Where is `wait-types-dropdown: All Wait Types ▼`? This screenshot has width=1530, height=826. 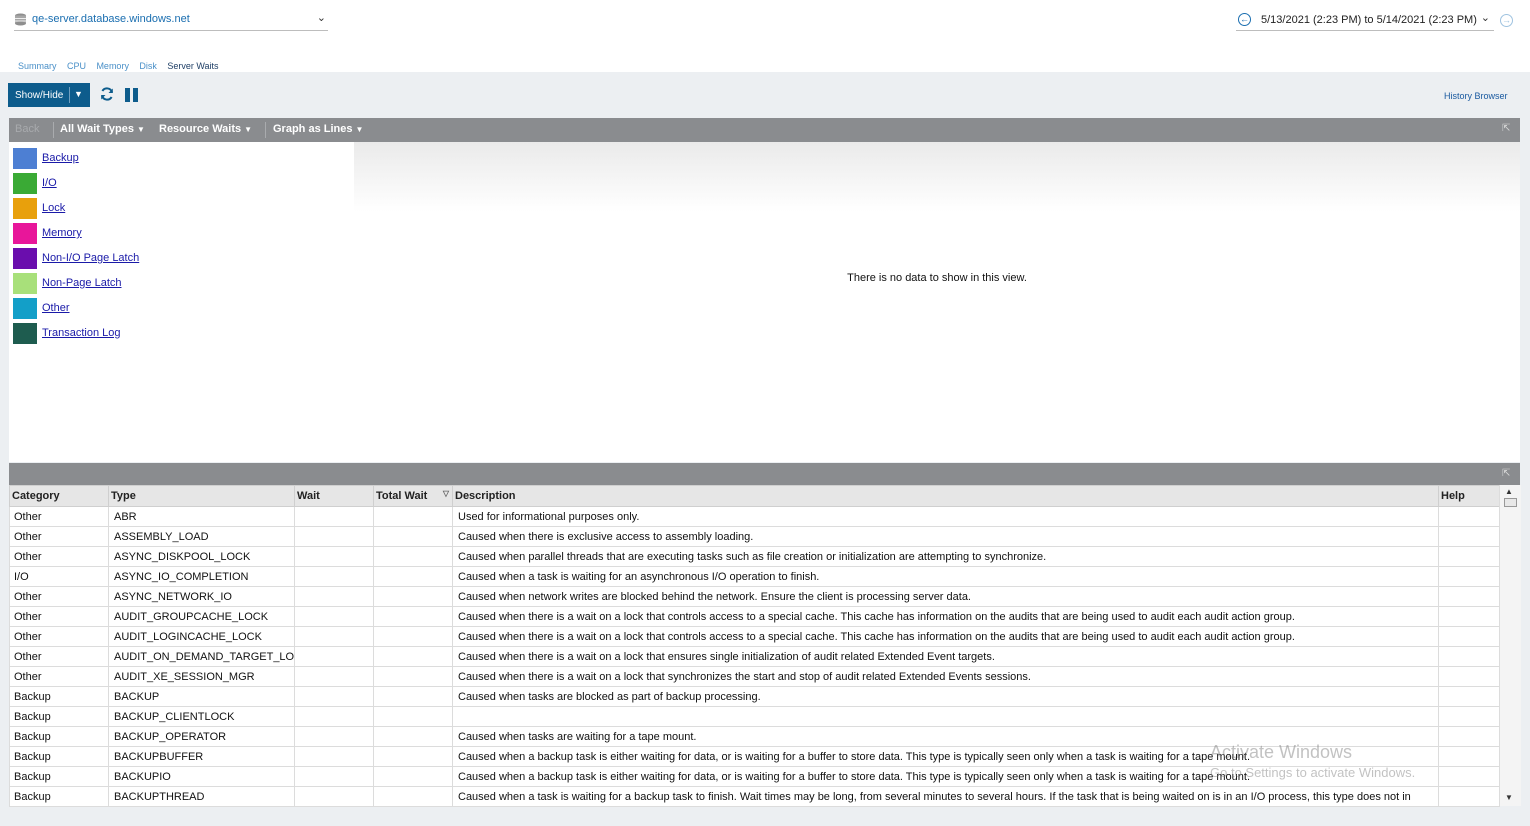 wait-types-dropdown: All Wait Types ▼ is located at coordinates (102, 129).